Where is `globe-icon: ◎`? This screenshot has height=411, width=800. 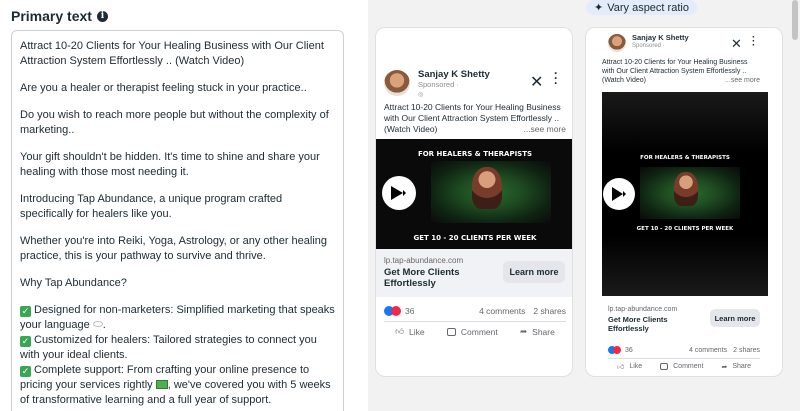 globe-icon: ◎ is located at coordinates (421, 95).